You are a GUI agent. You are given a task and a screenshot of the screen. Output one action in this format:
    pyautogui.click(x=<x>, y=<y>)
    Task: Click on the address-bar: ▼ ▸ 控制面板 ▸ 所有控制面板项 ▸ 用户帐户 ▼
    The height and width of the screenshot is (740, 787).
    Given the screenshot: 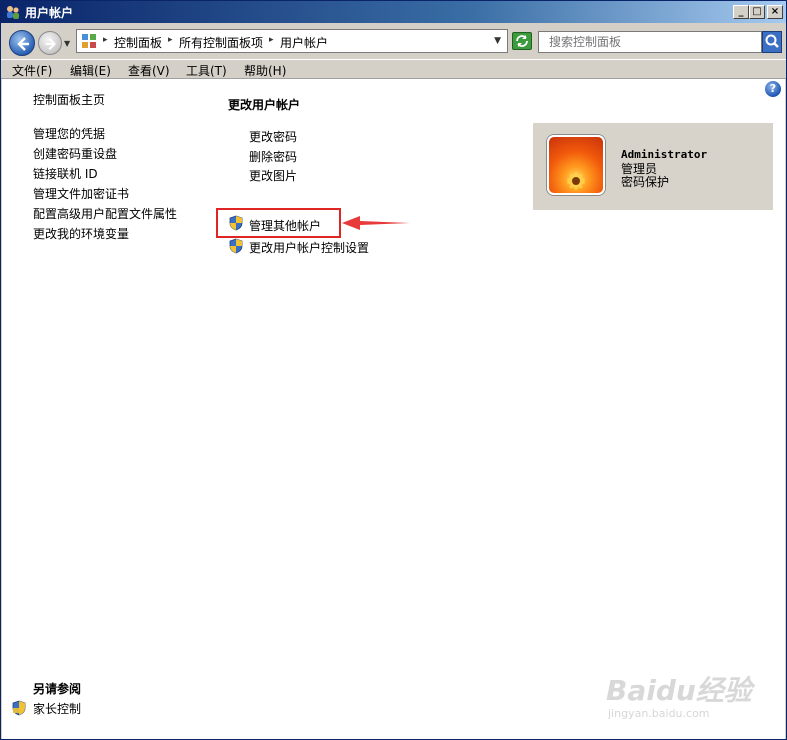 What is the action you would take?
    pyautogui.click(x=393, y=41)
    